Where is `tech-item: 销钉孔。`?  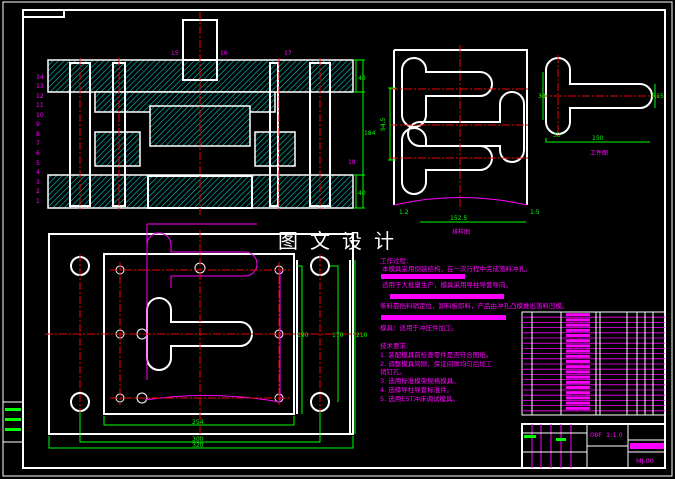 tech-item: 销钉孔。 is located at coordinates (393, 371).